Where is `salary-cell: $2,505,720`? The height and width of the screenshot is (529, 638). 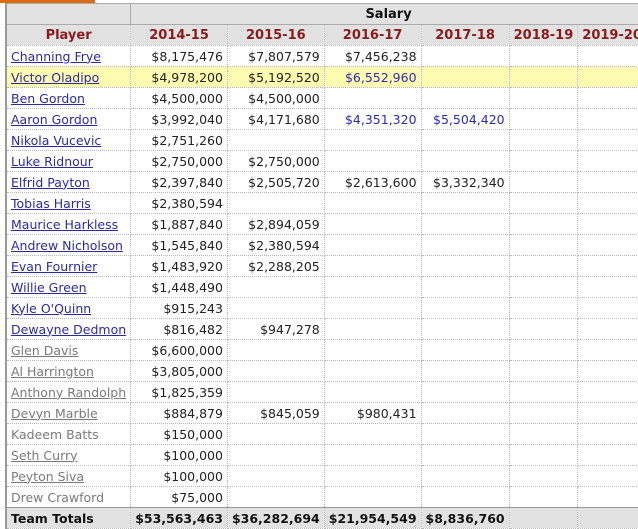
salary-cell: $2,505,720 is located at coordinates (275, 182).